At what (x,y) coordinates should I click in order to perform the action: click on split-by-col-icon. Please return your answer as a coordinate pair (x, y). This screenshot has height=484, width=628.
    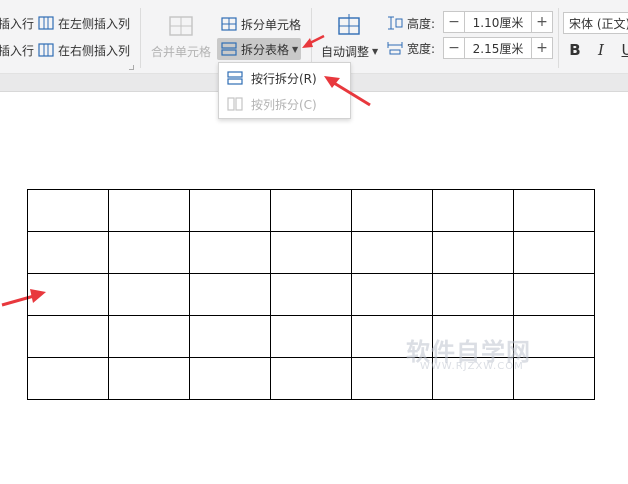
    Looking at the image, I should click on (235, 104).